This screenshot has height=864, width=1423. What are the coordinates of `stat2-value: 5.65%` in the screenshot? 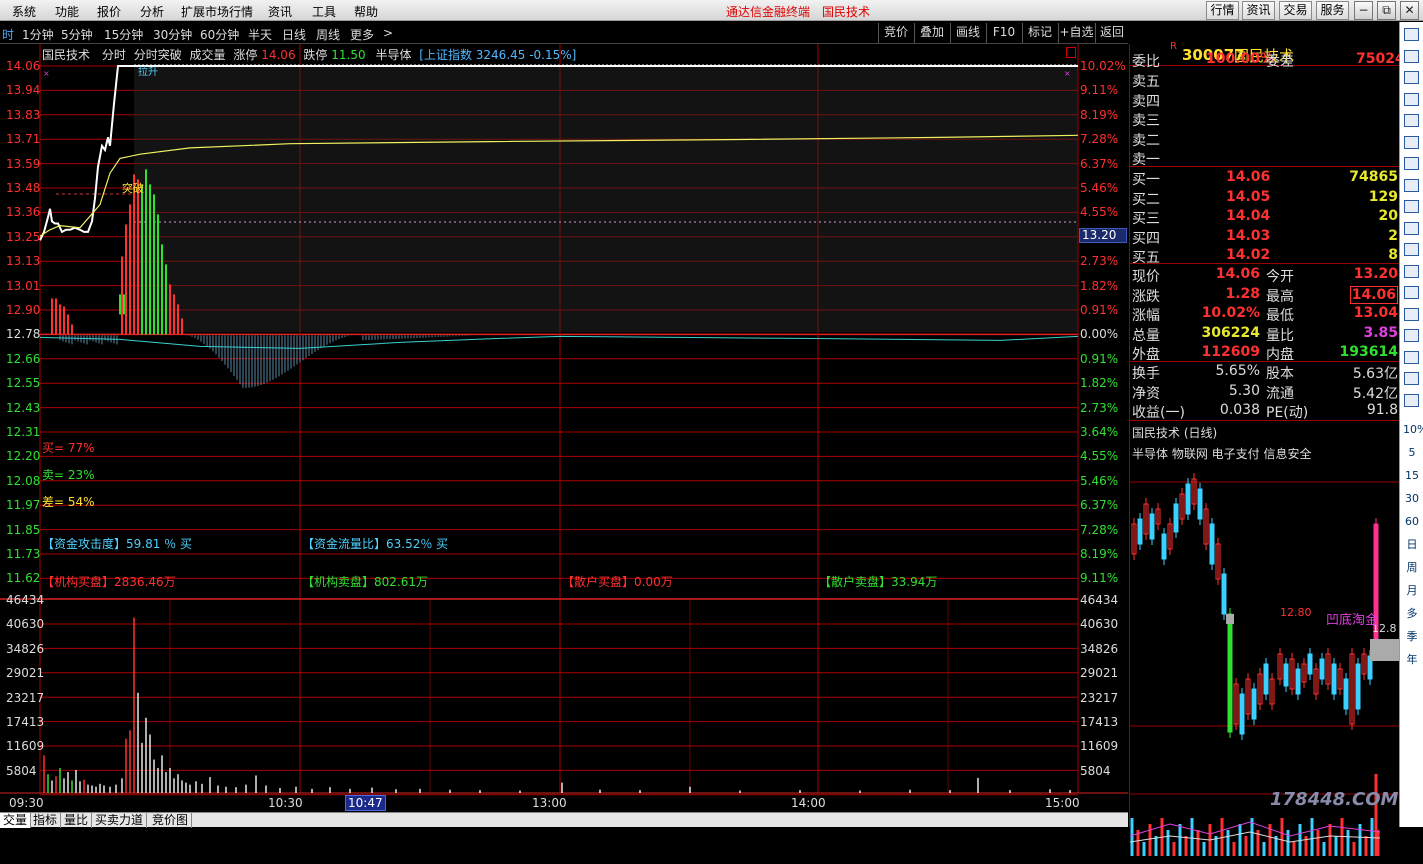 It's located at (1237, 371).